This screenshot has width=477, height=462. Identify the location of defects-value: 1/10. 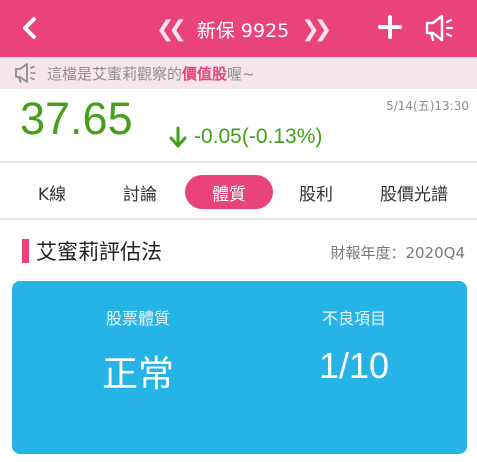
(354, 365).